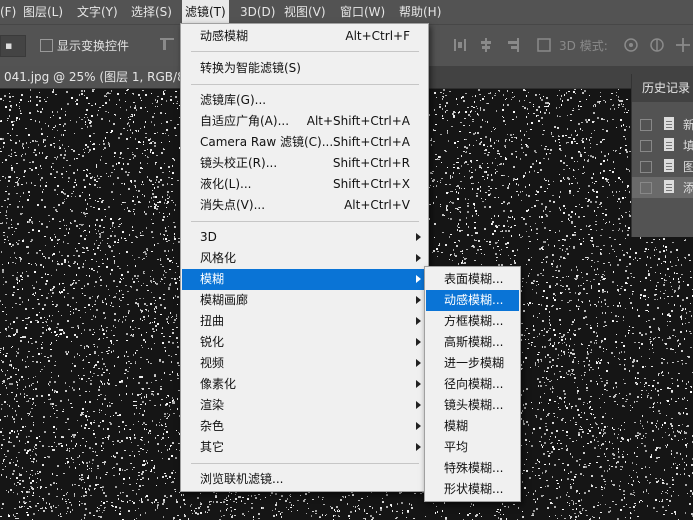  I want to click on history-row-label: 填, so click(688, 146).